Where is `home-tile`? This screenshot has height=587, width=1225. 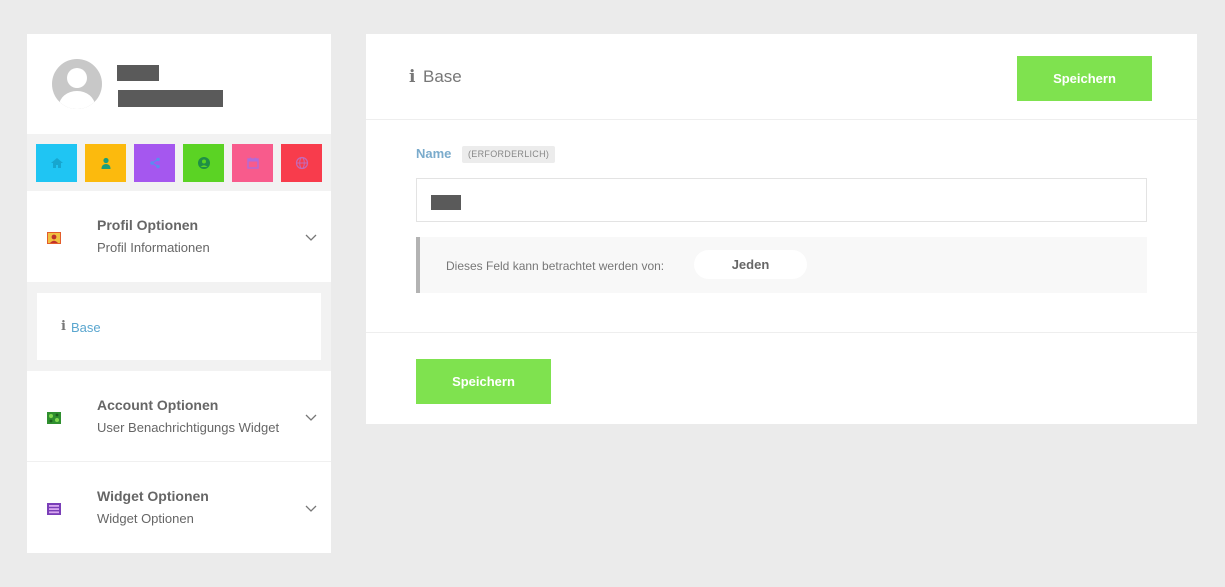 home-tile is located at coordinates (56, 163).